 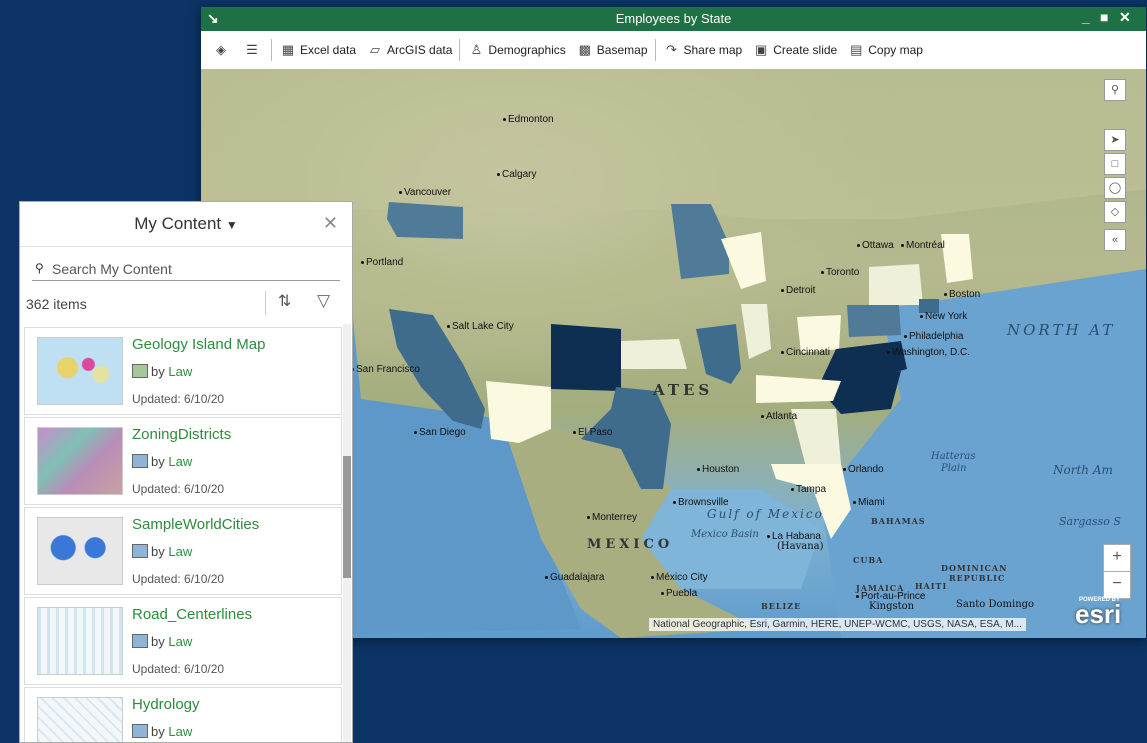 I want to click on ocean-label: NORTH AT, so click(x=1061, y=330).